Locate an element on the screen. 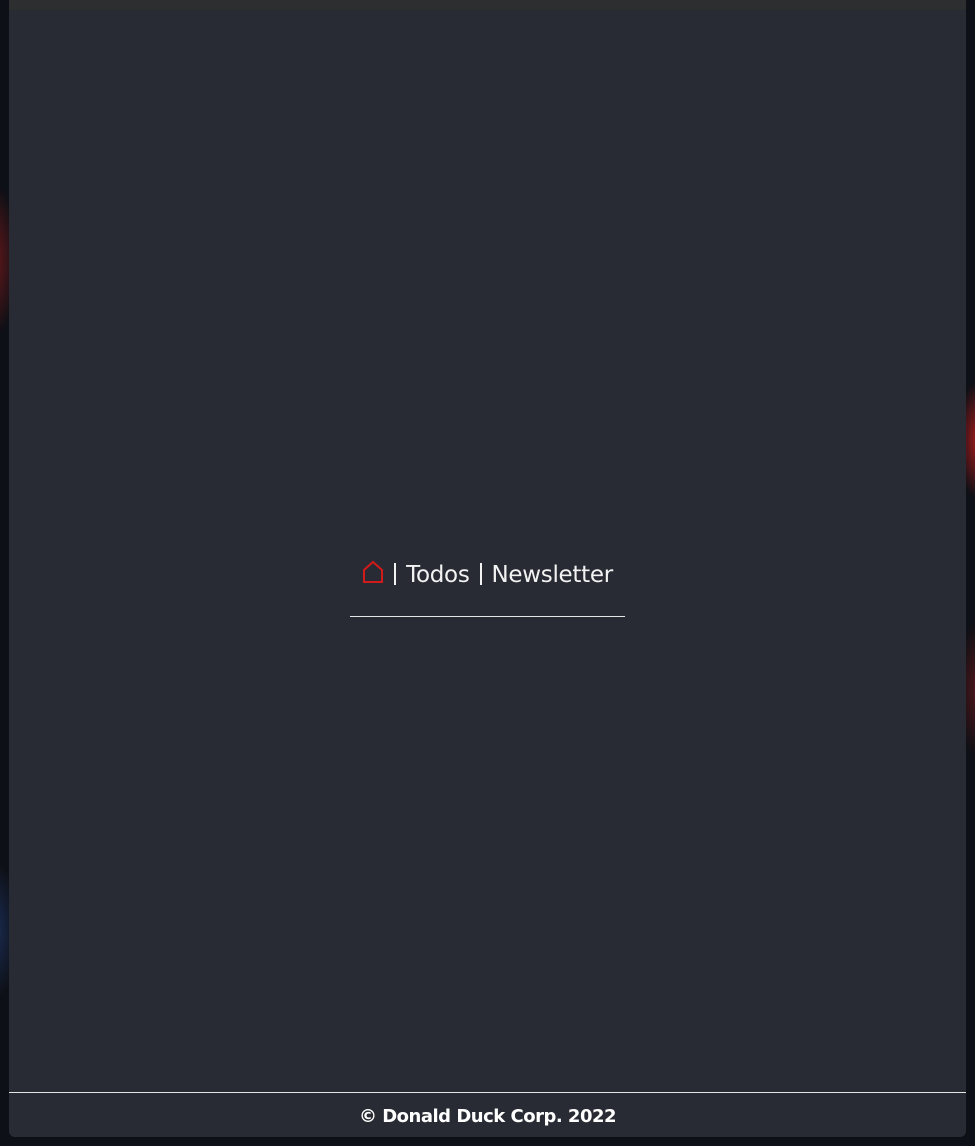 This screenshot has width=975, height=1146. nav-links: Todos Newsletter is located at coordinates (487, 575).